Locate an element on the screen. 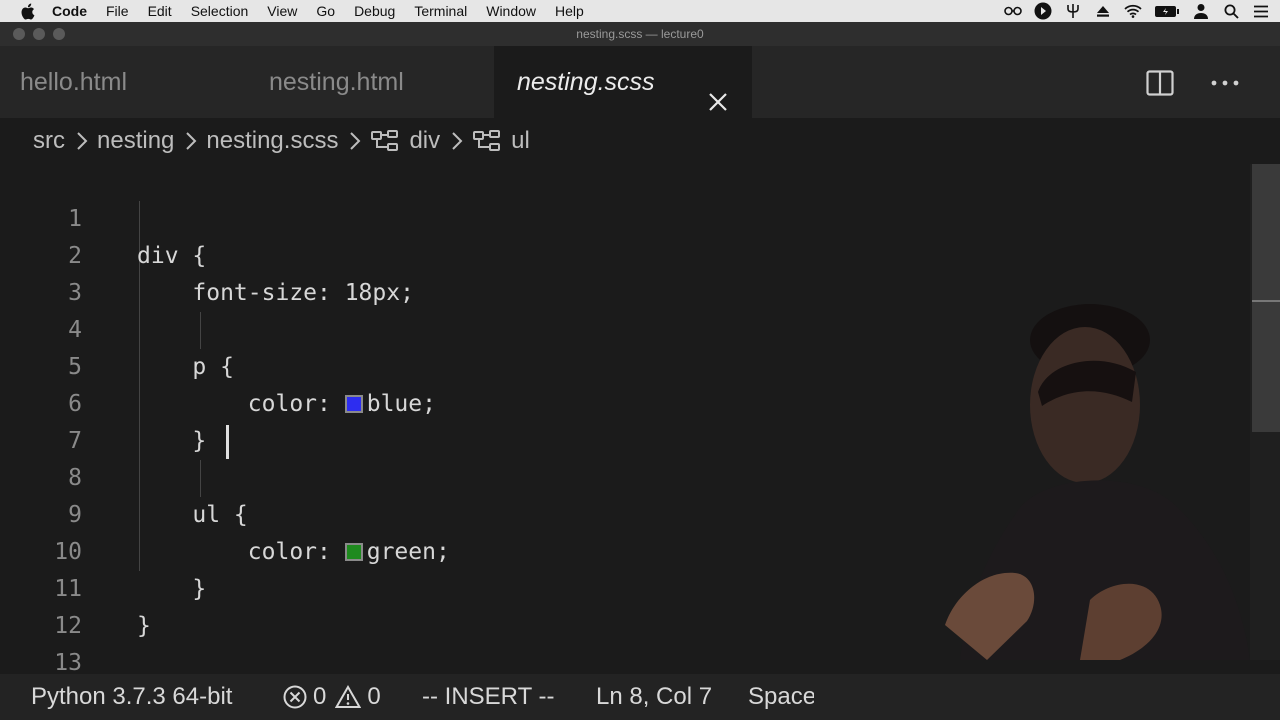 The width and height of the screenshot is (1280, 720). menu-item-window: Window is located at coordinates (511, 11).